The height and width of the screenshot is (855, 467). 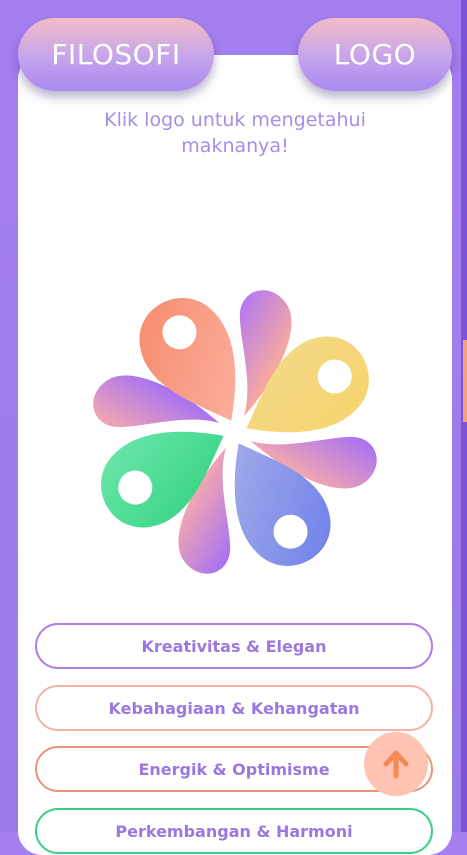 I want to click on meaning-button-kebahagiaan: Kebahagiaan & Kehangatan, so click(x=234, y=708).